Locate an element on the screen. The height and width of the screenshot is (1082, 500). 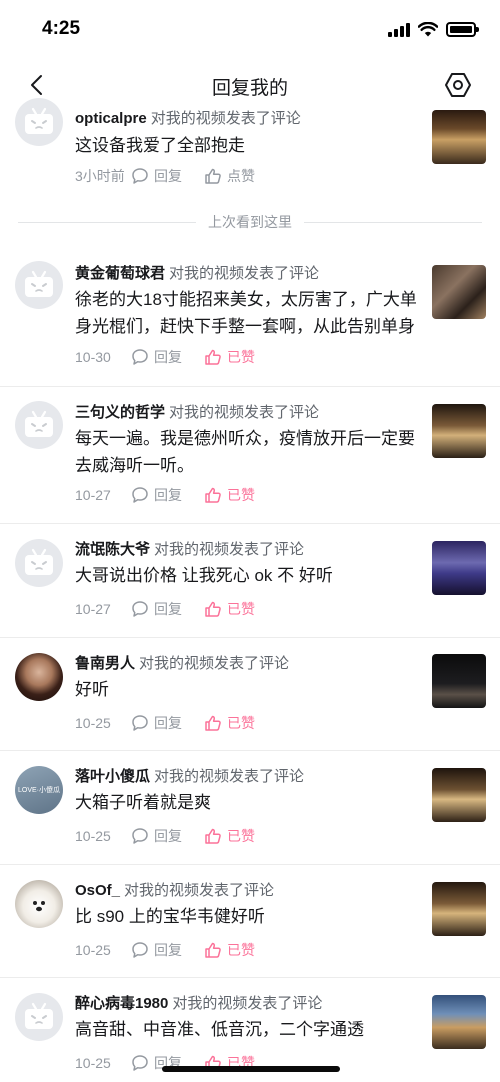
username: 落叶小傻瓜 is located at coordinates (112, 776).